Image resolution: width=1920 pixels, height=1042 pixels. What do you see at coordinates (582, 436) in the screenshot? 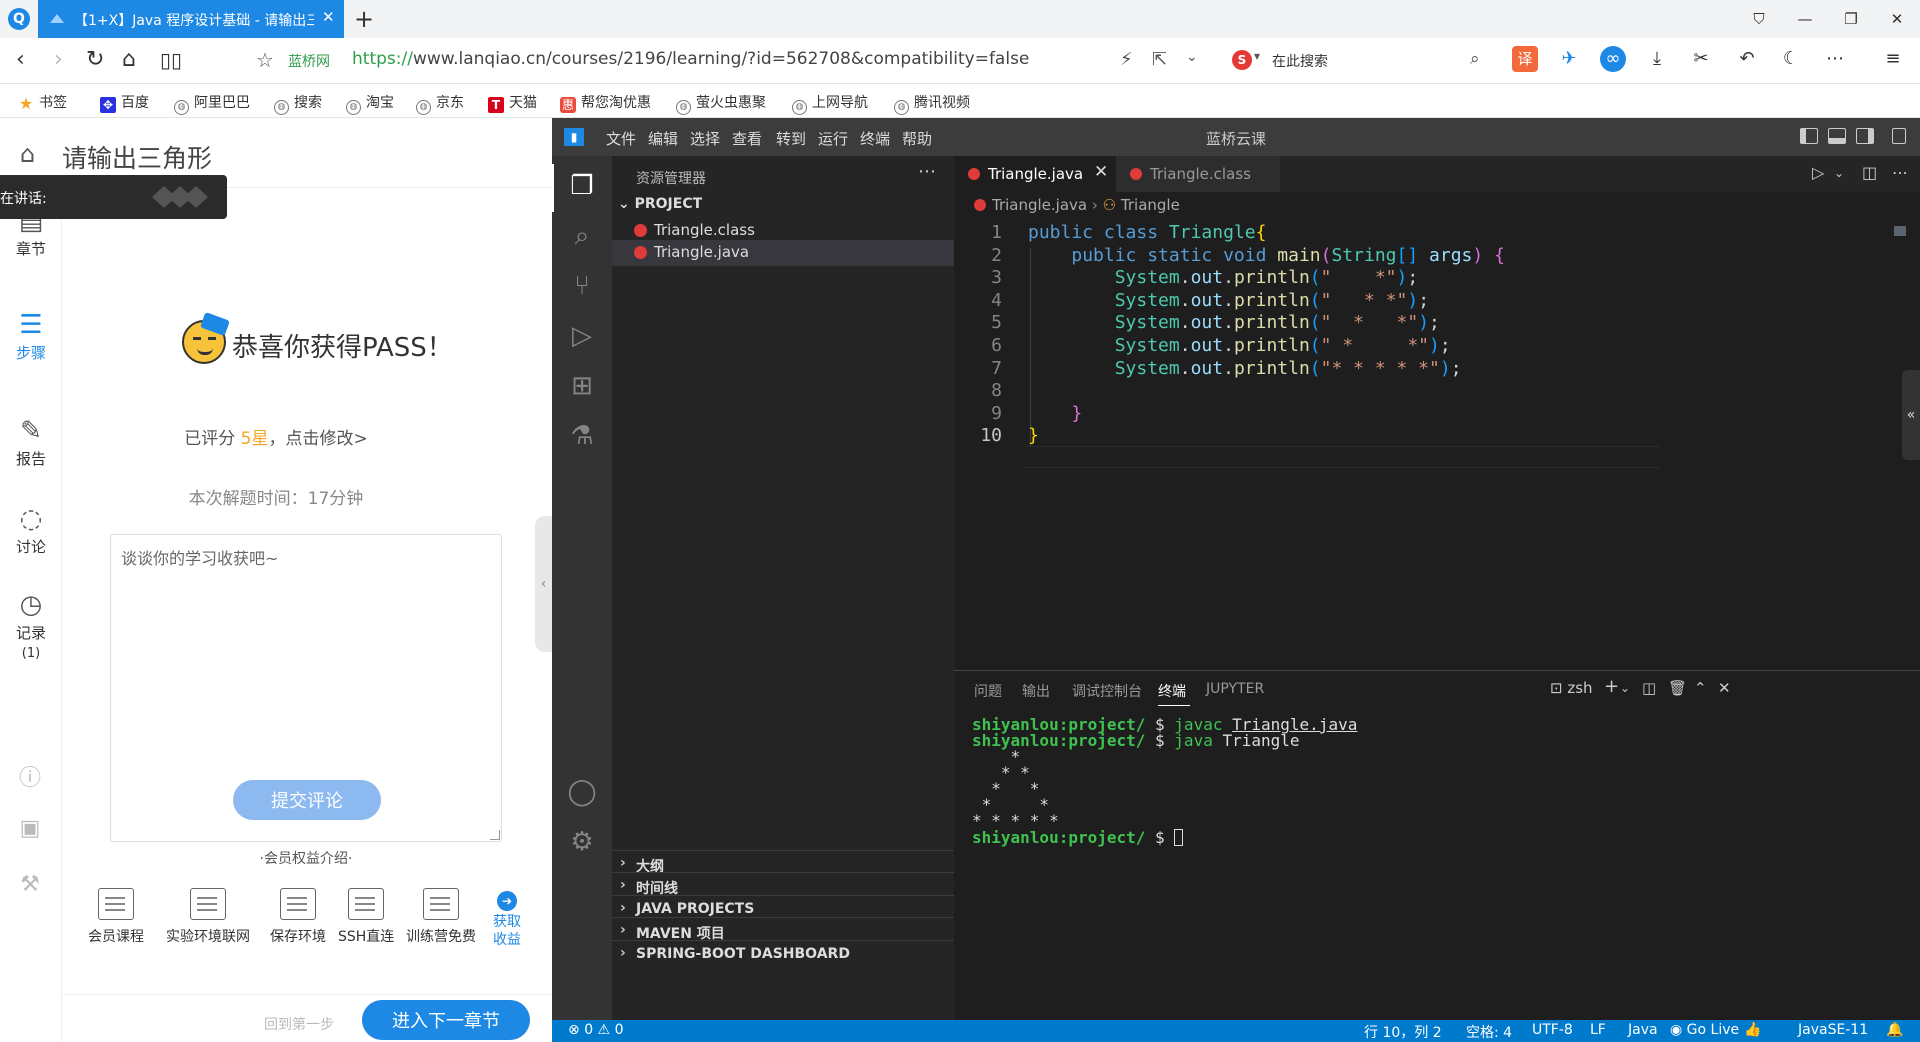
I see `testing-flask-icon: ⚗` at bounding box center [582, 436].